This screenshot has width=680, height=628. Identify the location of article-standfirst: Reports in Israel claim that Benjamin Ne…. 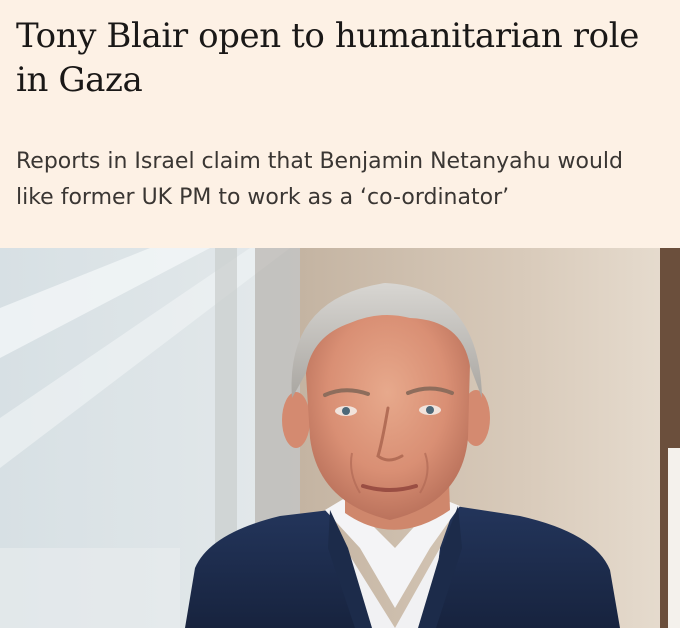
(319, 179).